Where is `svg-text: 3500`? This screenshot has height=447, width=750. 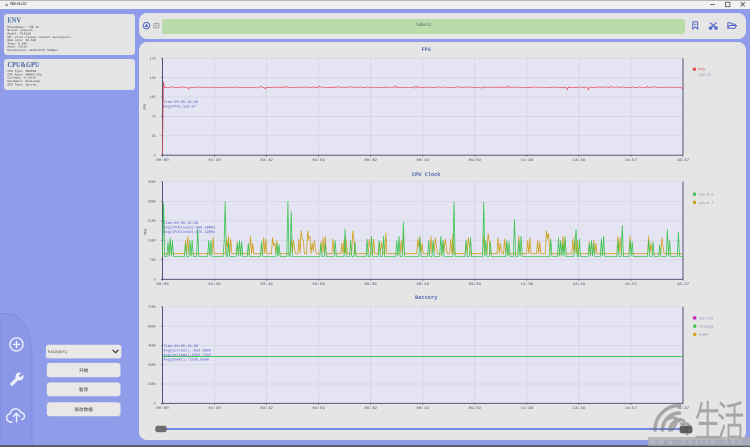 svg-text: 3500 is located at coordinates (152, 182).